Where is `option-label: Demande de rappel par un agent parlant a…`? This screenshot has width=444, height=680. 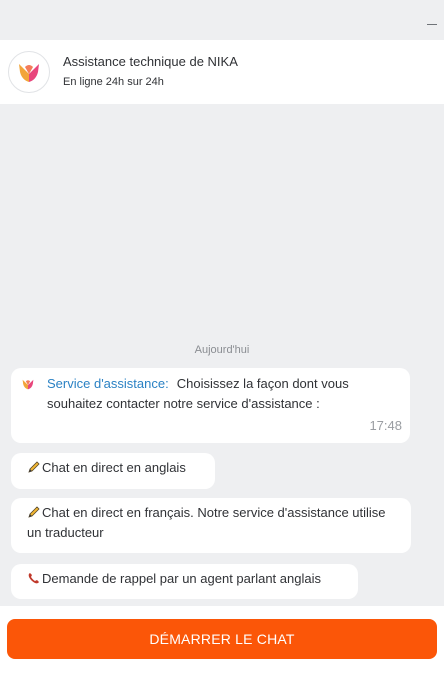 option-label: Demande de rappel par un agent parlant a… is located at coordinates (181, 578).